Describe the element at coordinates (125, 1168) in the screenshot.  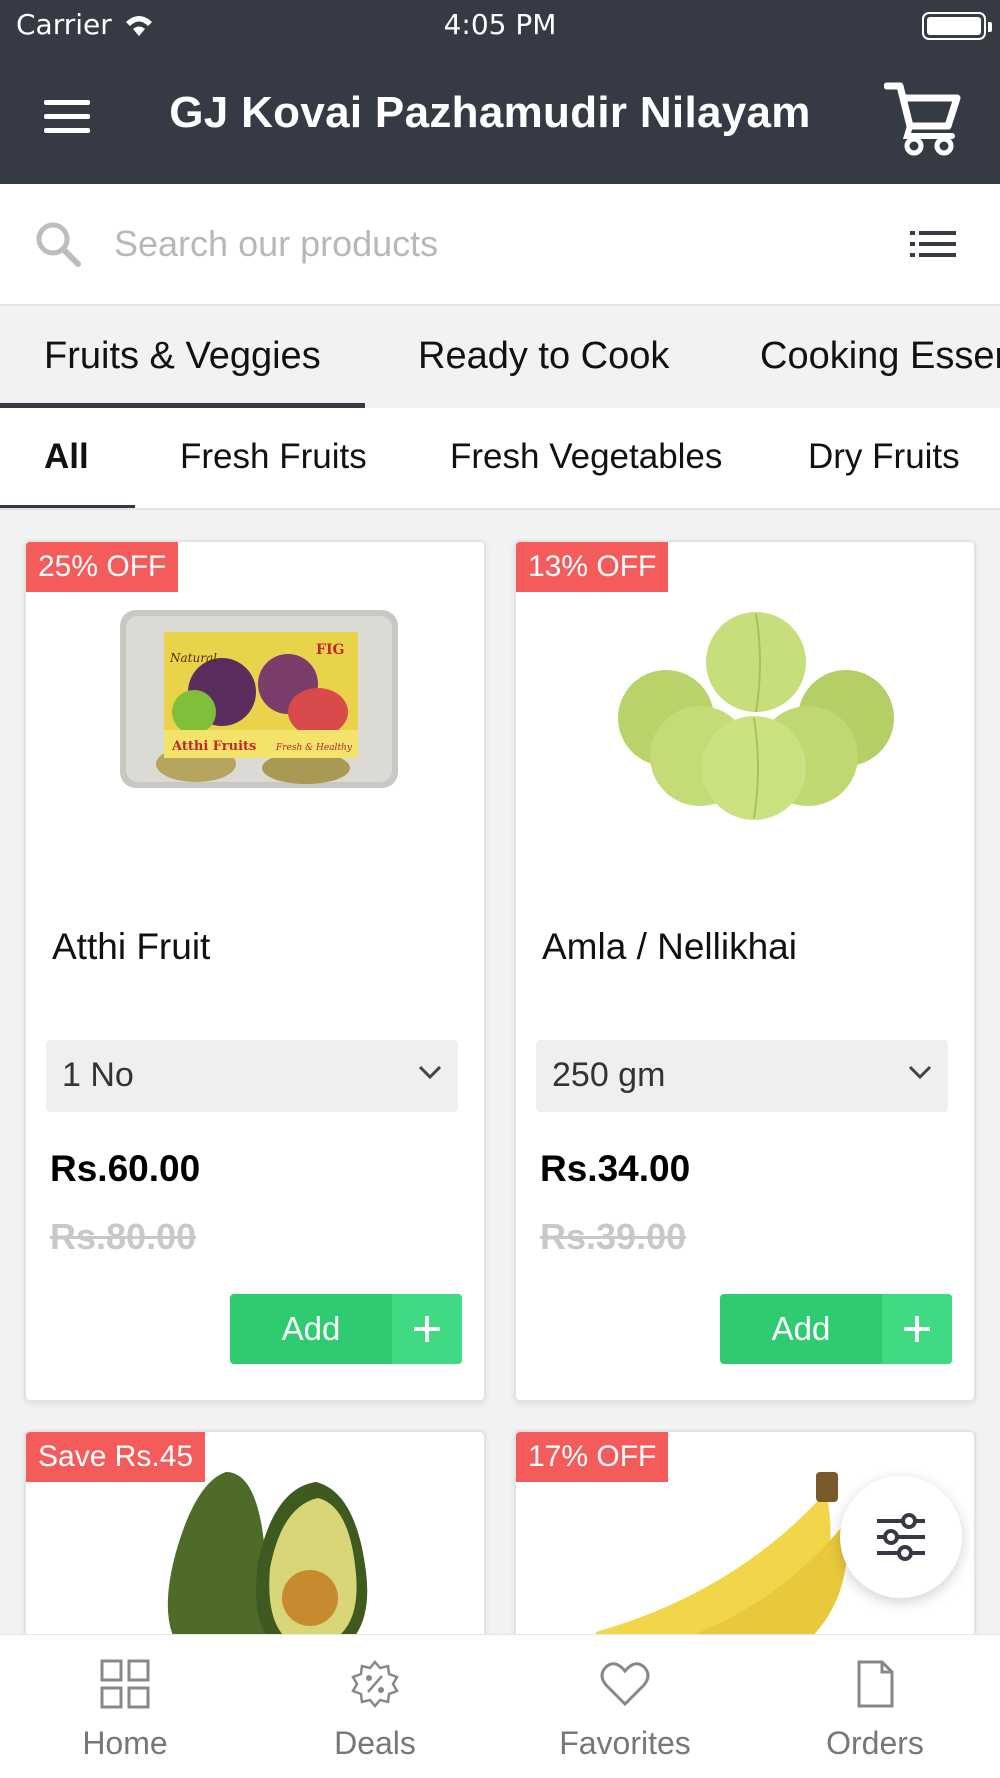
I see `product-price: Rs.60.00` at that location.